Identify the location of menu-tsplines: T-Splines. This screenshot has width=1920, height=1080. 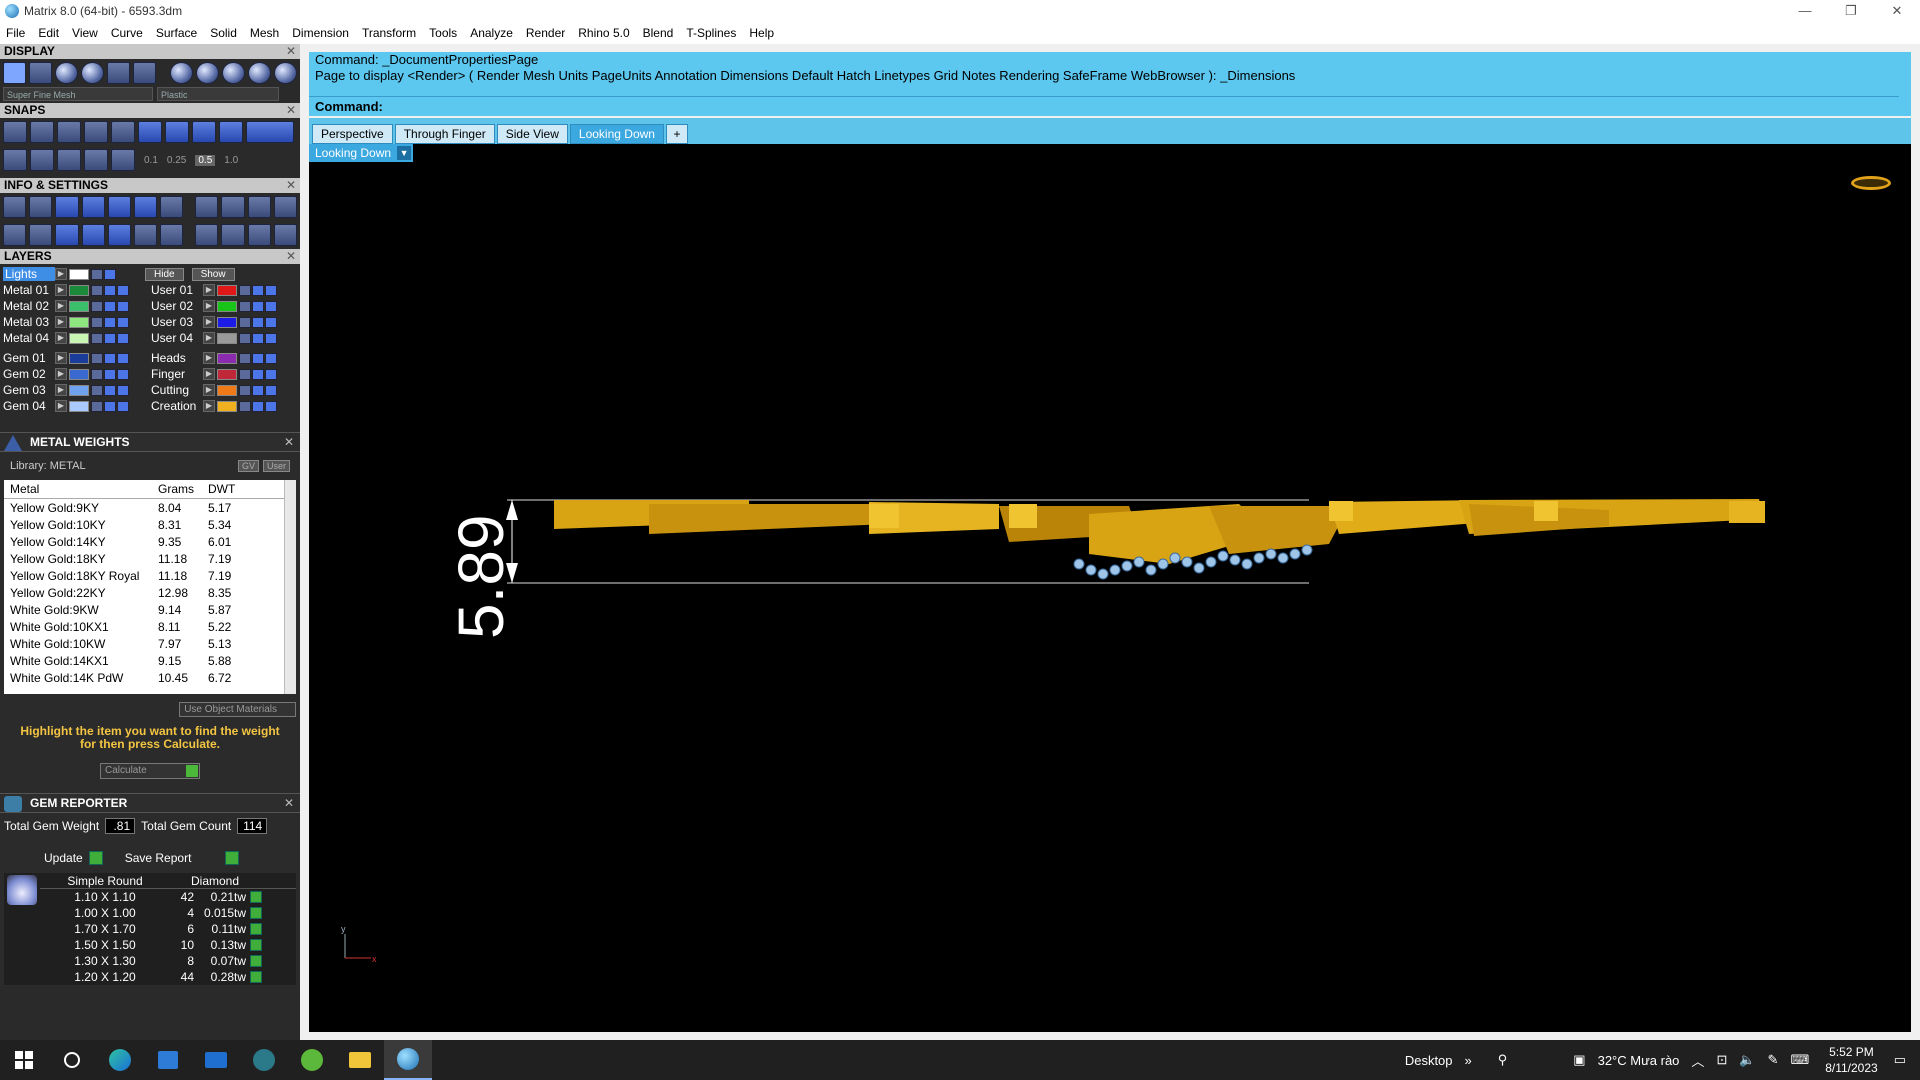
(711, 33).